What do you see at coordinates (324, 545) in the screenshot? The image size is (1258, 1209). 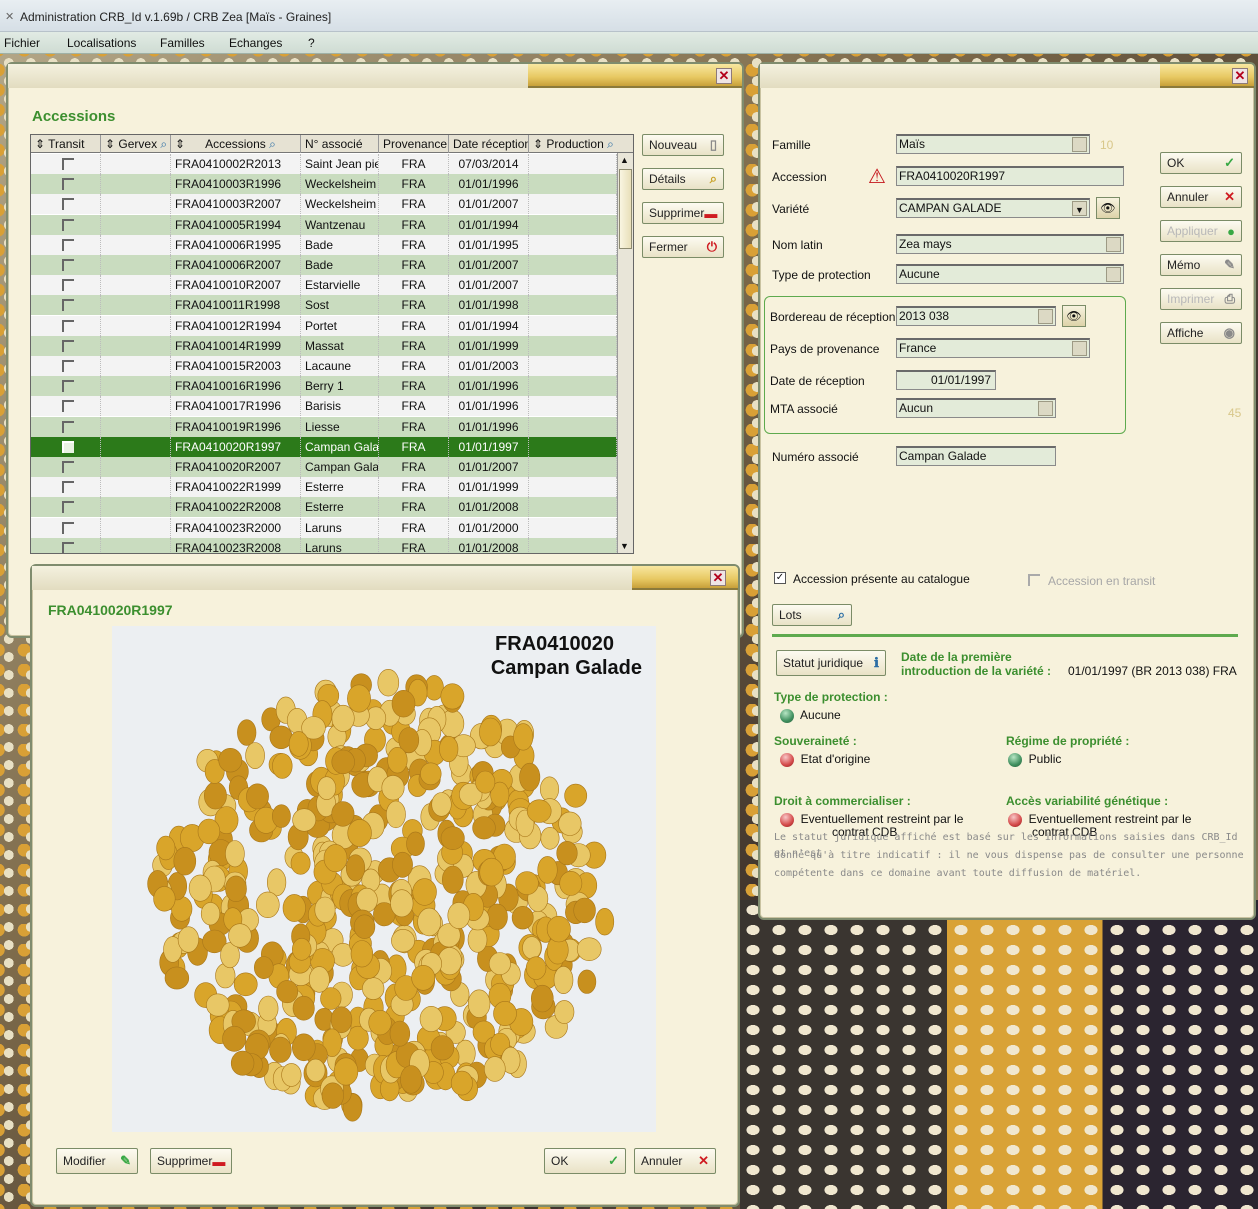 I see `table-row: FRA0410023R2008 Laruns FRA 01/01/2008` at bounding box center [324, 545].